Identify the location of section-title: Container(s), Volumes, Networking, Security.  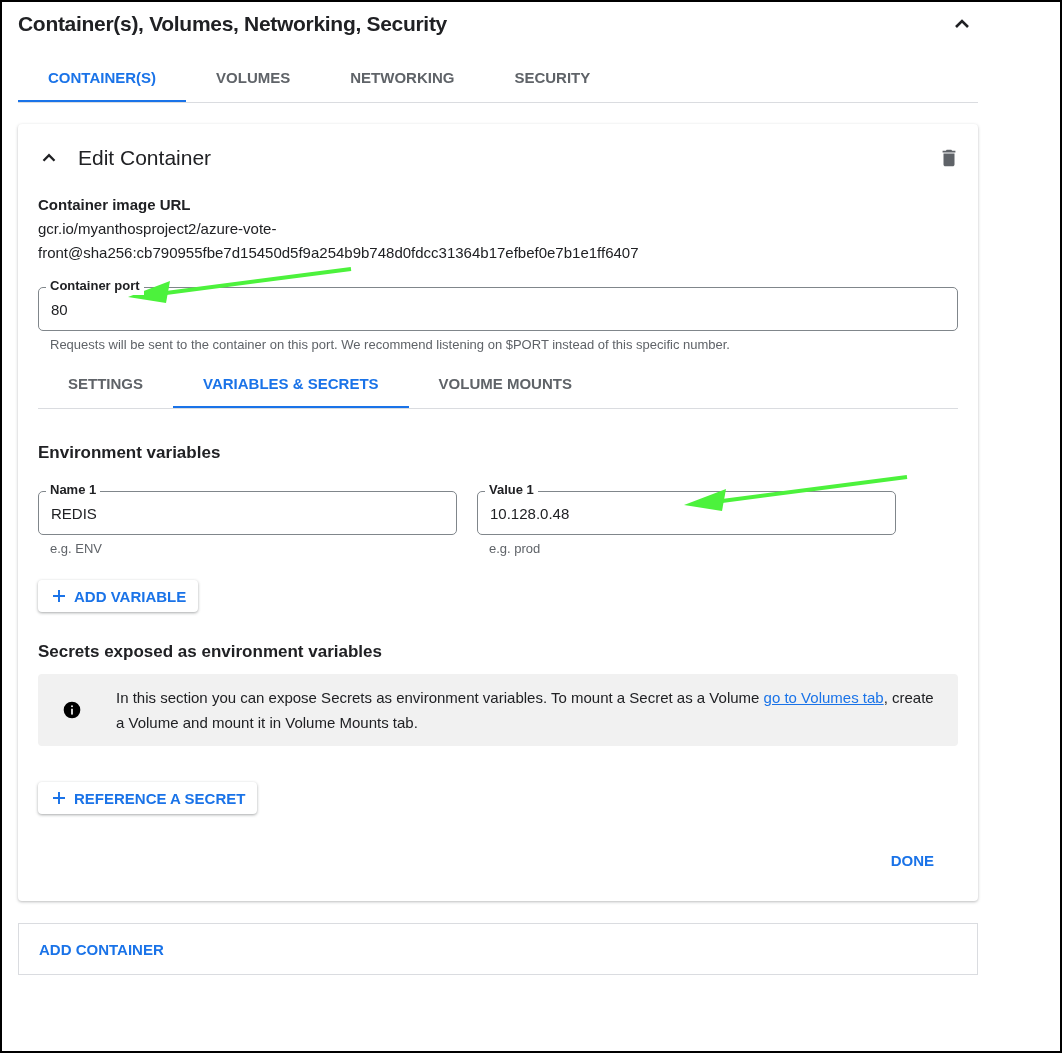
(232, 24).